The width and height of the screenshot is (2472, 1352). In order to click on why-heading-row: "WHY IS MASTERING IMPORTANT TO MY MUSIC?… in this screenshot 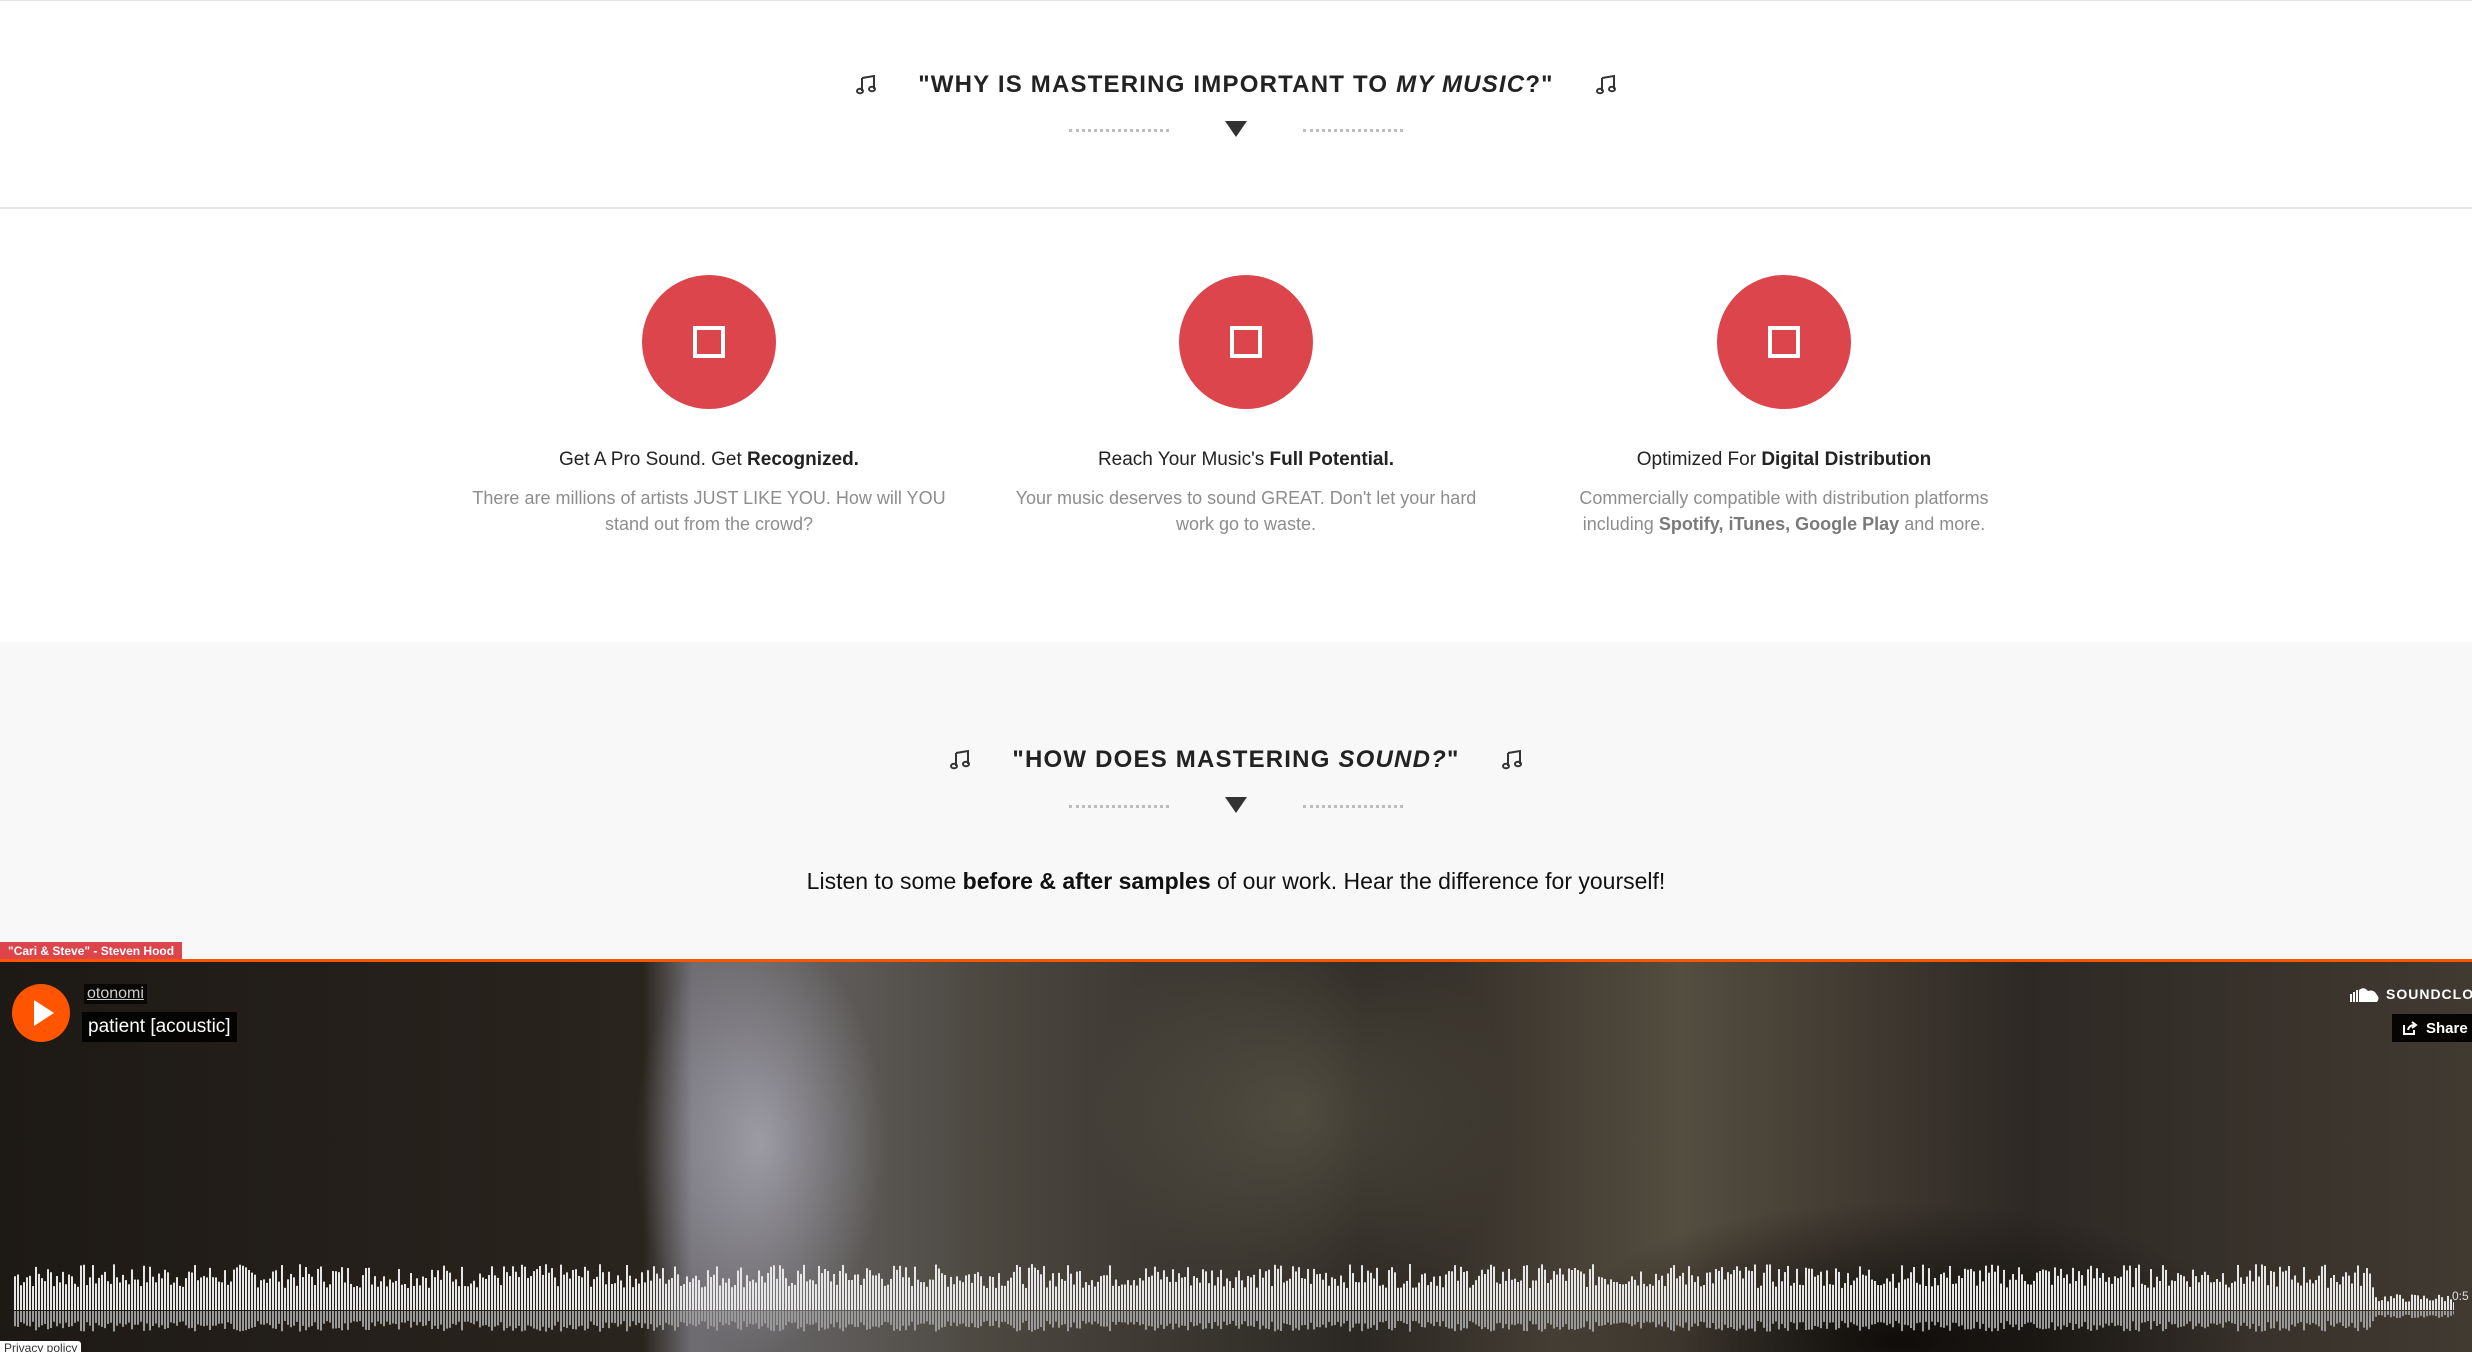, I will do `click(1236, 85)`.